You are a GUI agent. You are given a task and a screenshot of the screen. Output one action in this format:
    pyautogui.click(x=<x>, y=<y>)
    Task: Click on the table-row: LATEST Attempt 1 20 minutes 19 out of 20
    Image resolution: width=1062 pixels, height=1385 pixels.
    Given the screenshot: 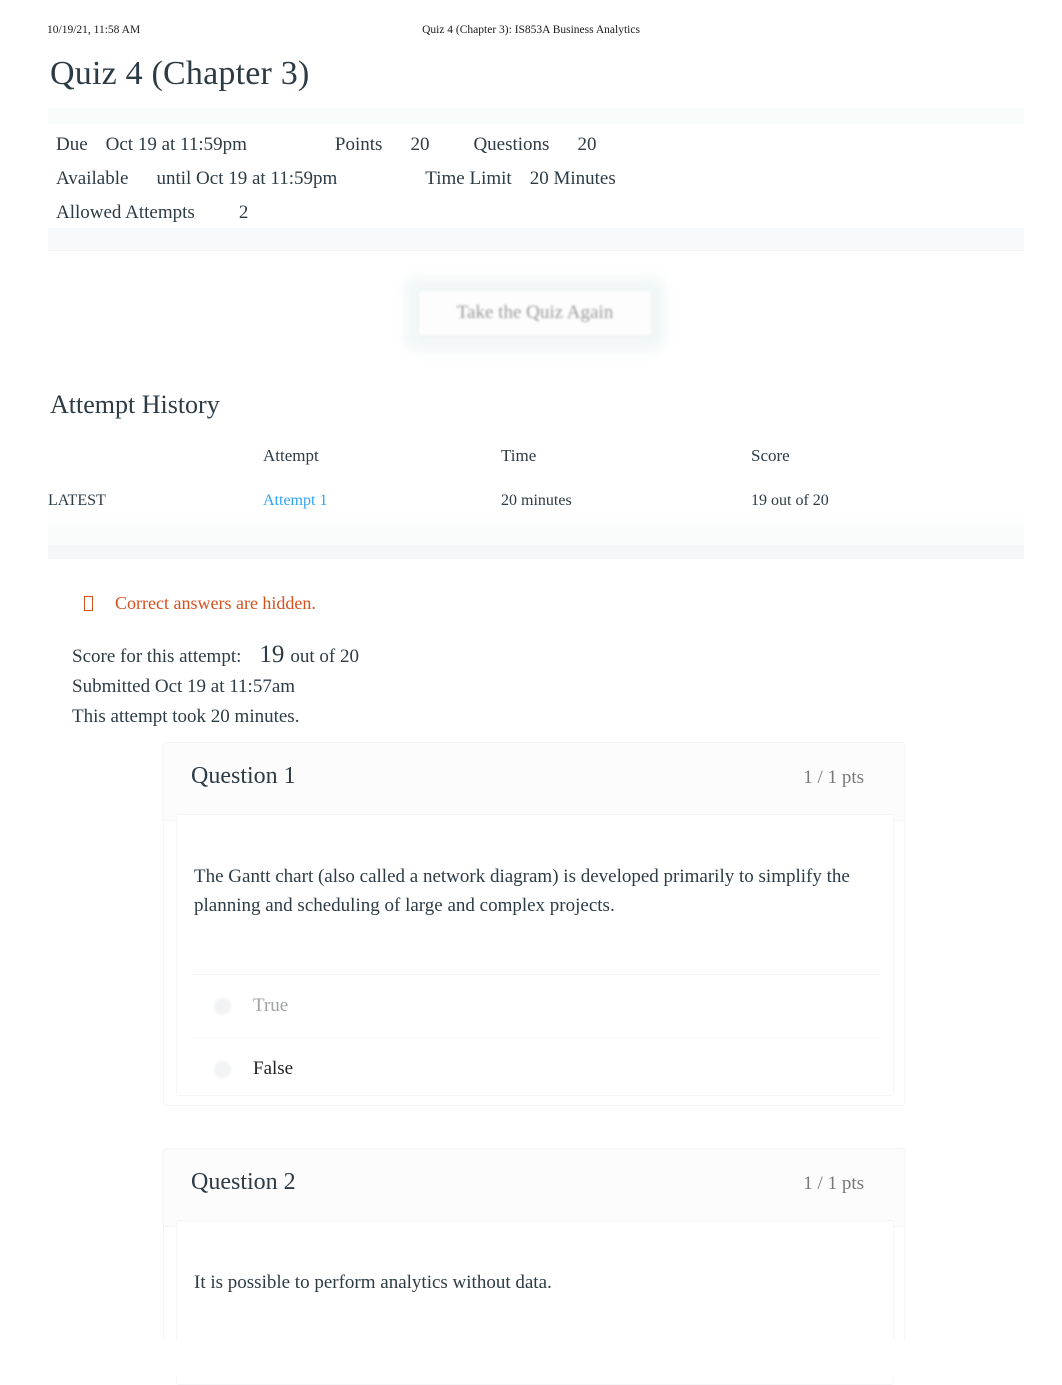 What is the action you would take?
    pyautogui.click(x=536, y=502)
    